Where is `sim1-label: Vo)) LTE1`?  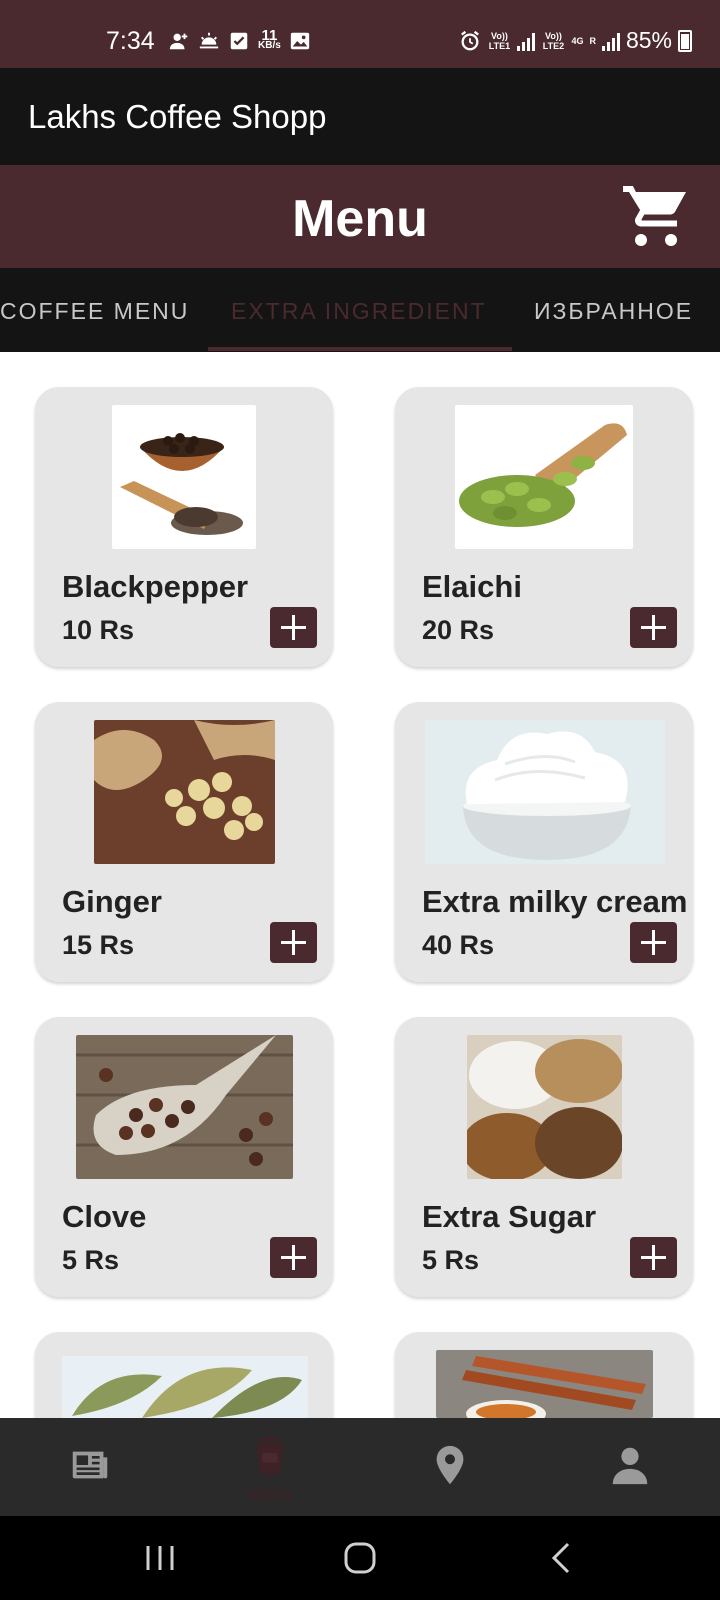 sim1-label: Vo)) LTE1 is located at coordinates (499, 40).